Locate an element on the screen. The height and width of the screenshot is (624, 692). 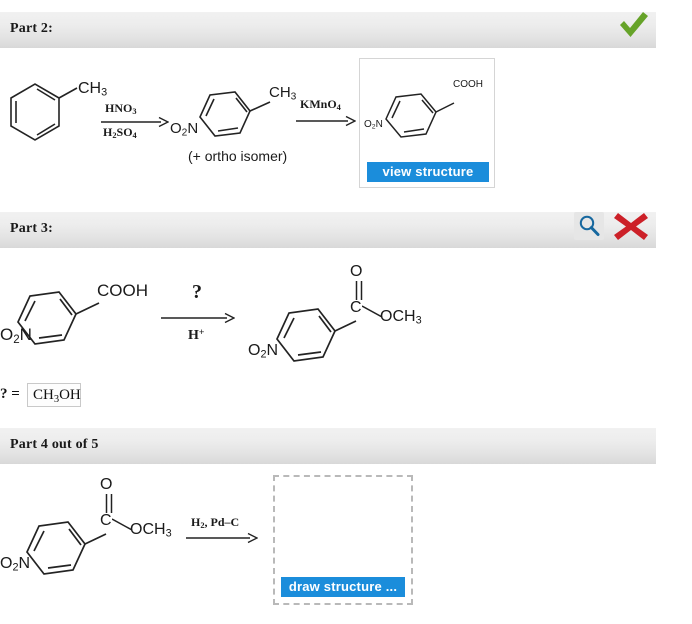
ortho-isomer-note: (+ ortho isomer) is located at coordinates (238, 156).